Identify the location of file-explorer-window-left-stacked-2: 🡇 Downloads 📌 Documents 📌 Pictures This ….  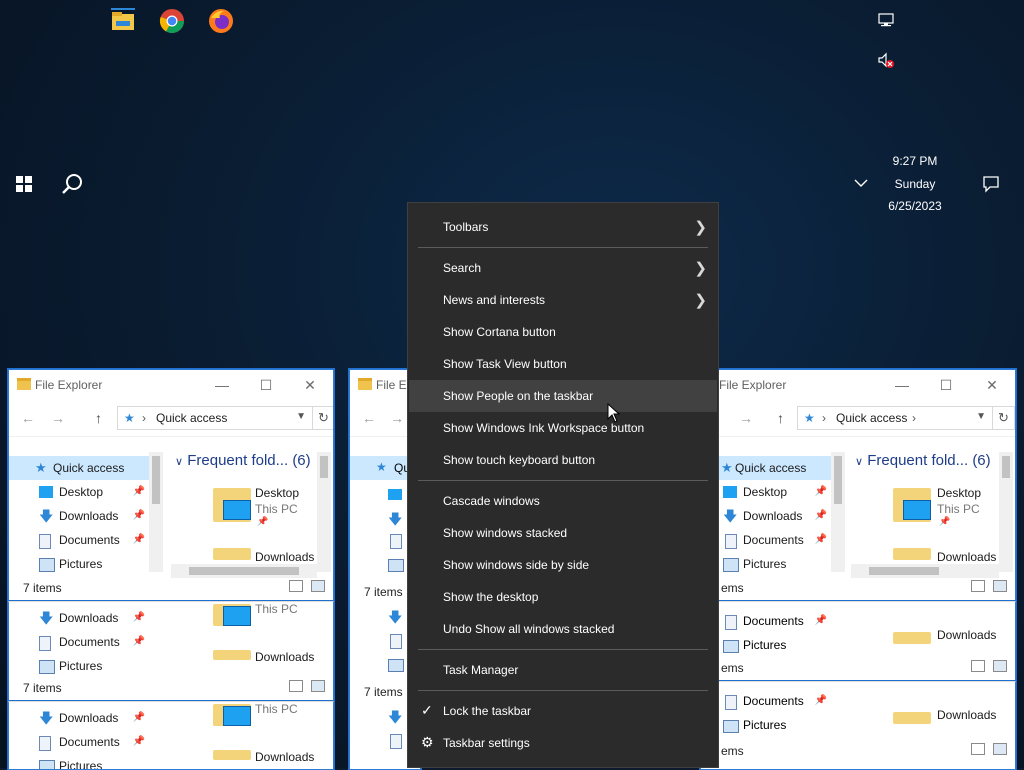
(171, 735).